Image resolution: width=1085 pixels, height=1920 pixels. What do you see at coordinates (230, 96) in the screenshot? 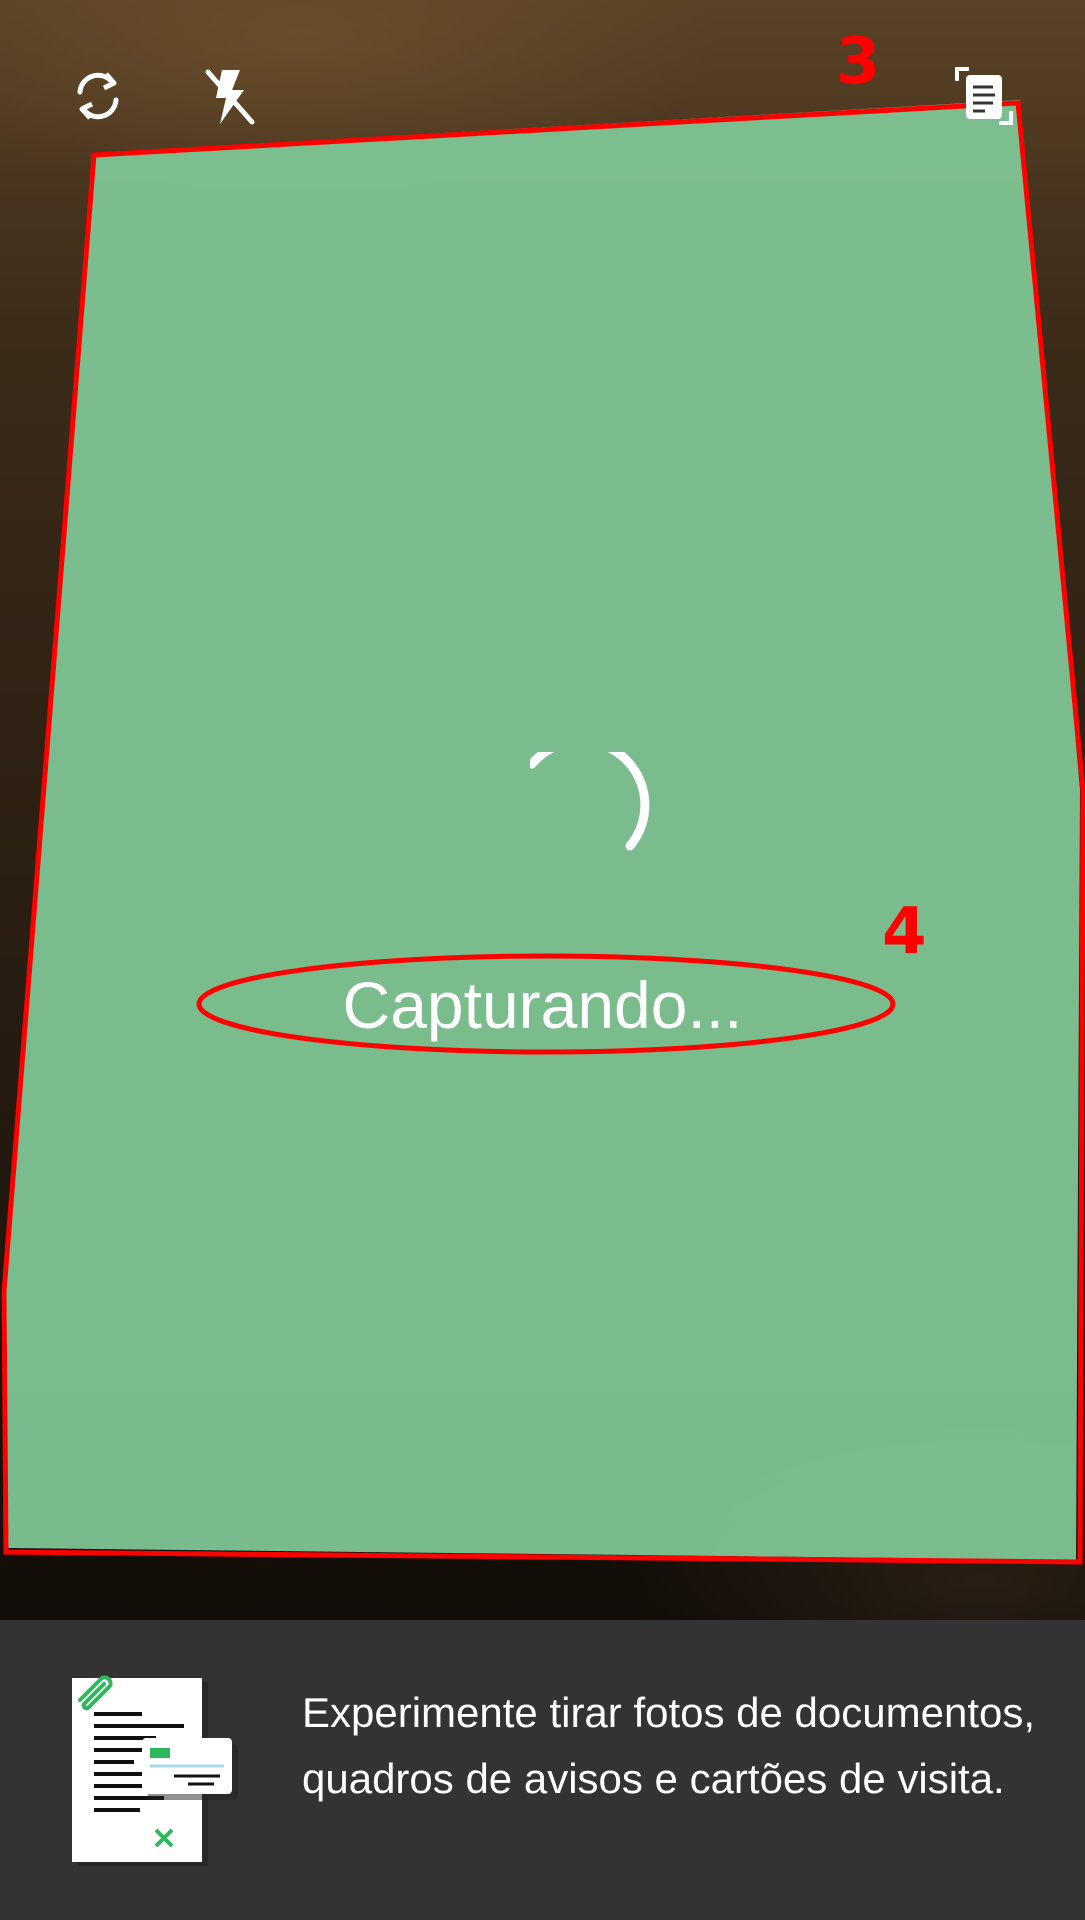
I see `flash-off-icon` at bounding box center [230, 96].